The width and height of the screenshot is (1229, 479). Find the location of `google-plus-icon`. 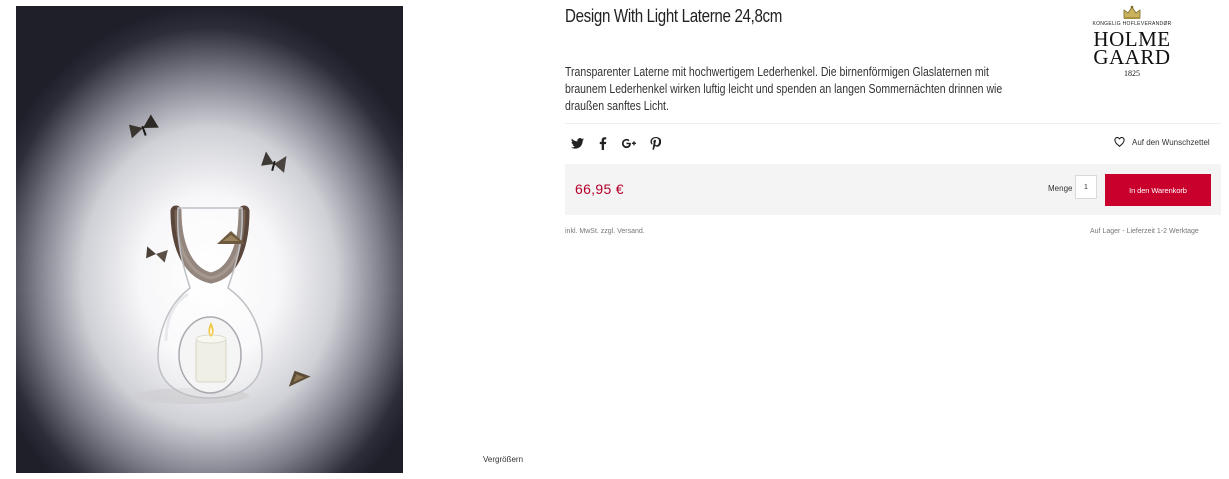

google-plus-icon is located at coordinates (629, 143).